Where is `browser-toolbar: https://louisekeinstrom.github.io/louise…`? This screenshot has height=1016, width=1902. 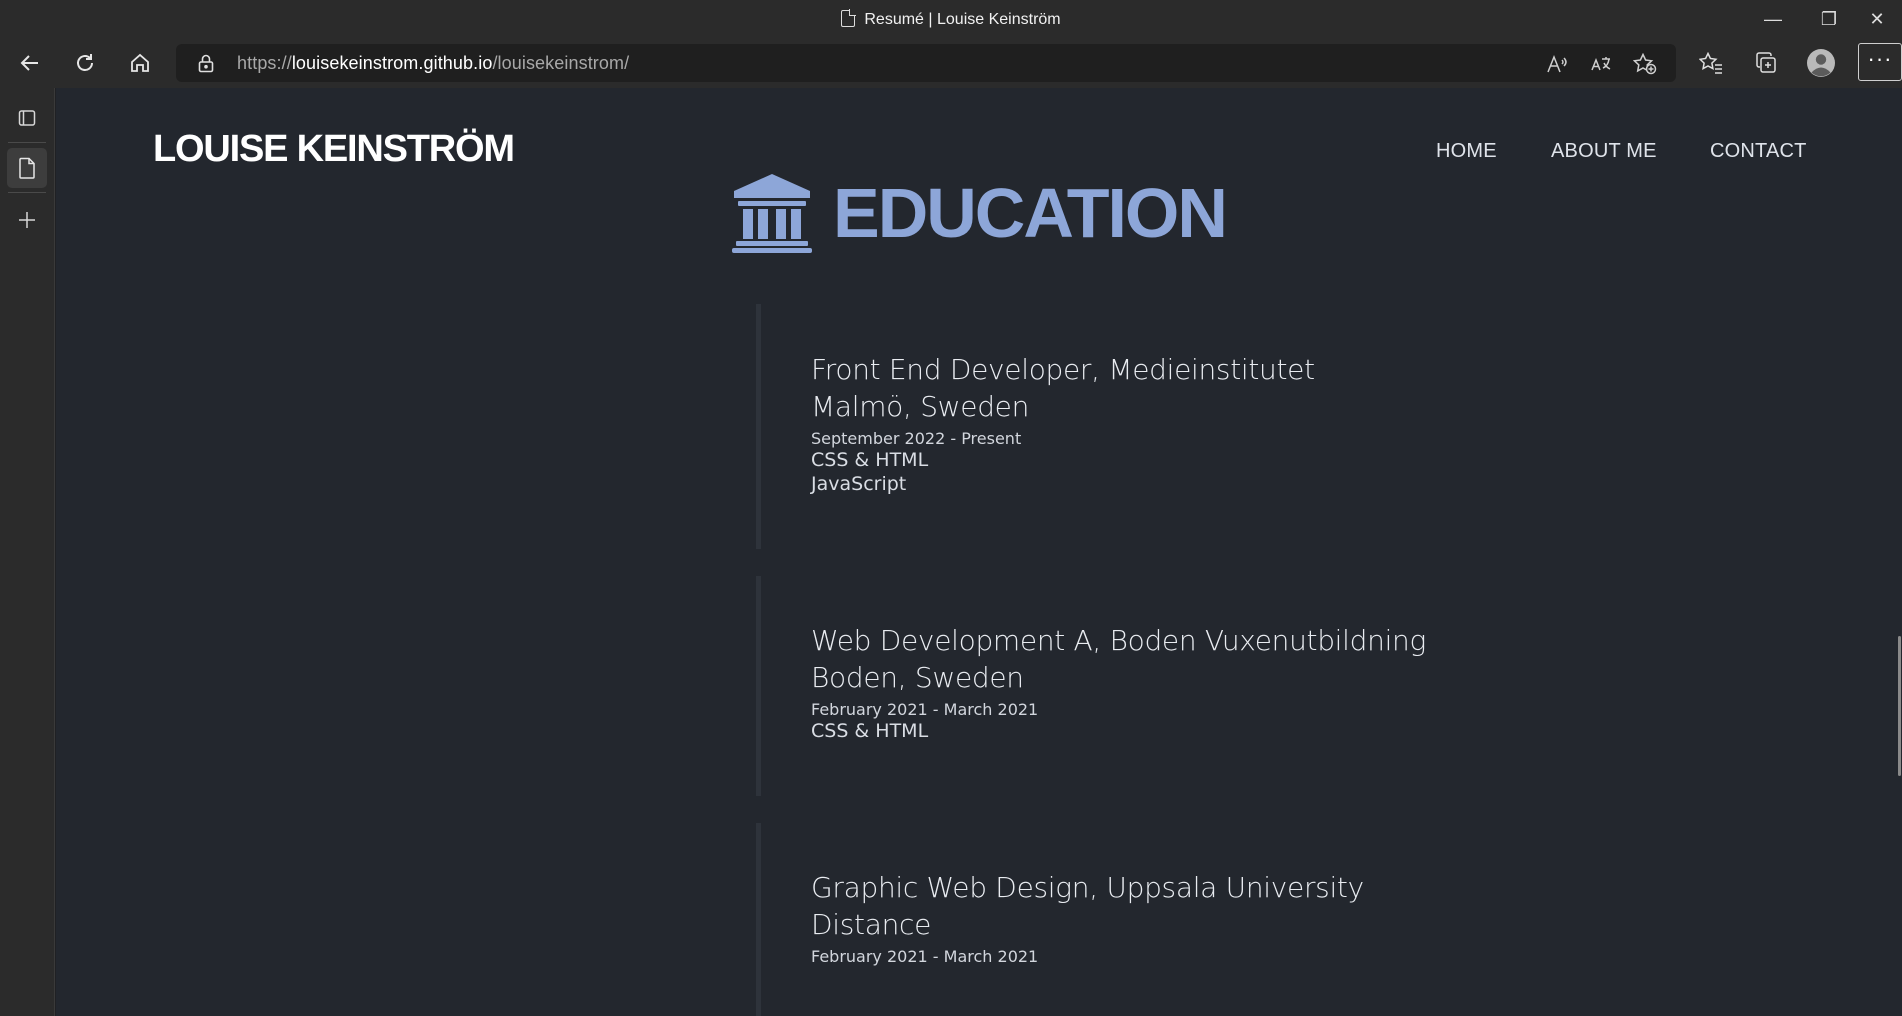
browser-toolbar: https://louisekeinstrom.github.io/louise… is located at coordinates (951, 63).